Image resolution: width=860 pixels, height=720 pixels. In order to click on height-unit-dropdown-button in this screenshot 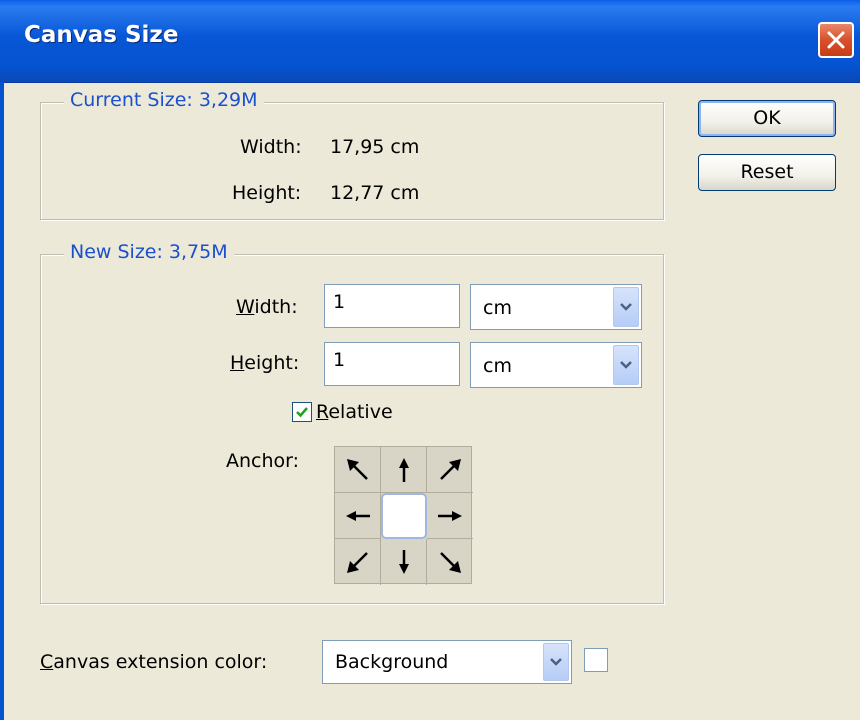, I will do `click(626, 365)`.